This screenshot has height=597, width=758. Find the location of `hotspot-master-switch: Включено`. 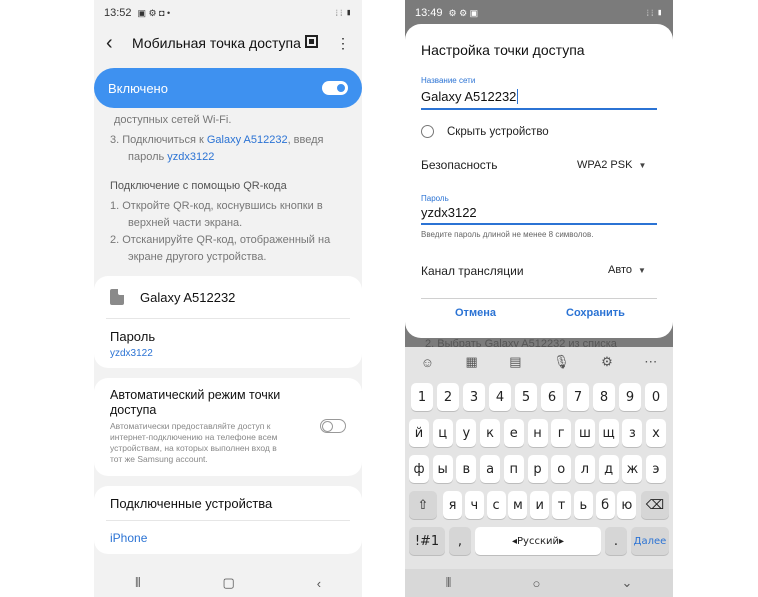

hotspot-master-switch: Включено is located at coordinates (228, 88).